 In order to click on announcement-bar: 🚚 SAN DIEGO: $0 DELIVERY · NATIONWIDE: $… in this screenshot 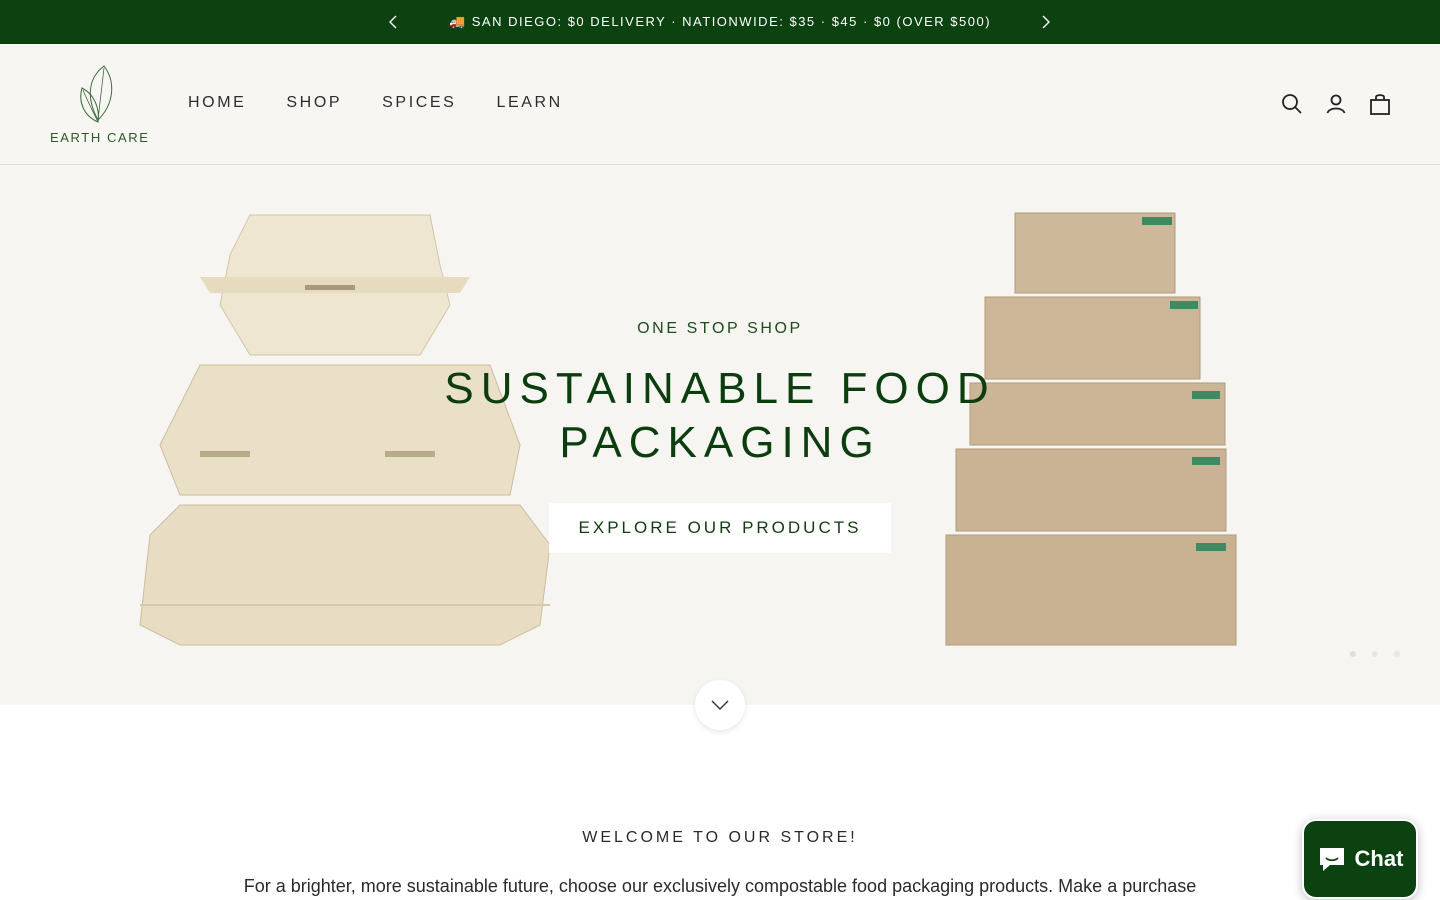, I will do `click(720, 22)`.